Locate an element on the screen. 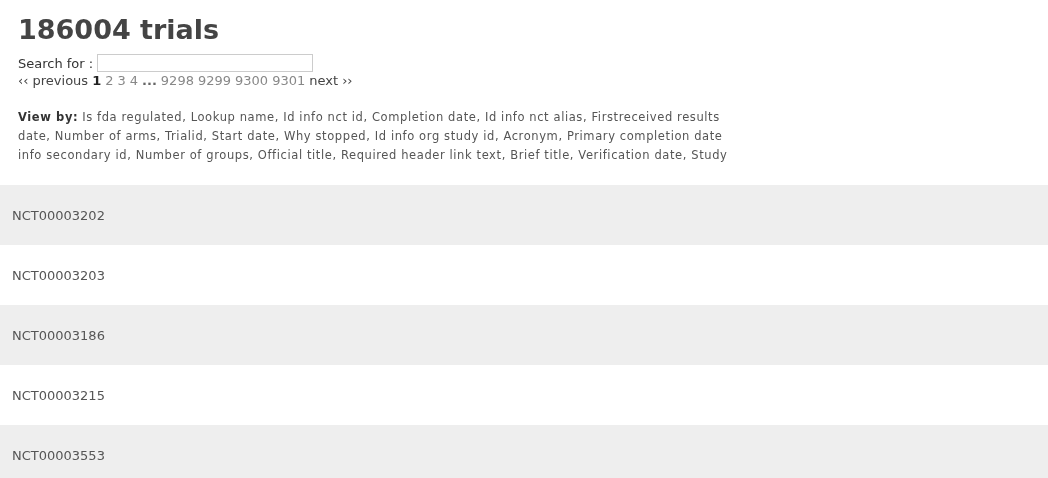 The image size is (1048, 478). page-link: 9301 is located at coordinates (289, 80).